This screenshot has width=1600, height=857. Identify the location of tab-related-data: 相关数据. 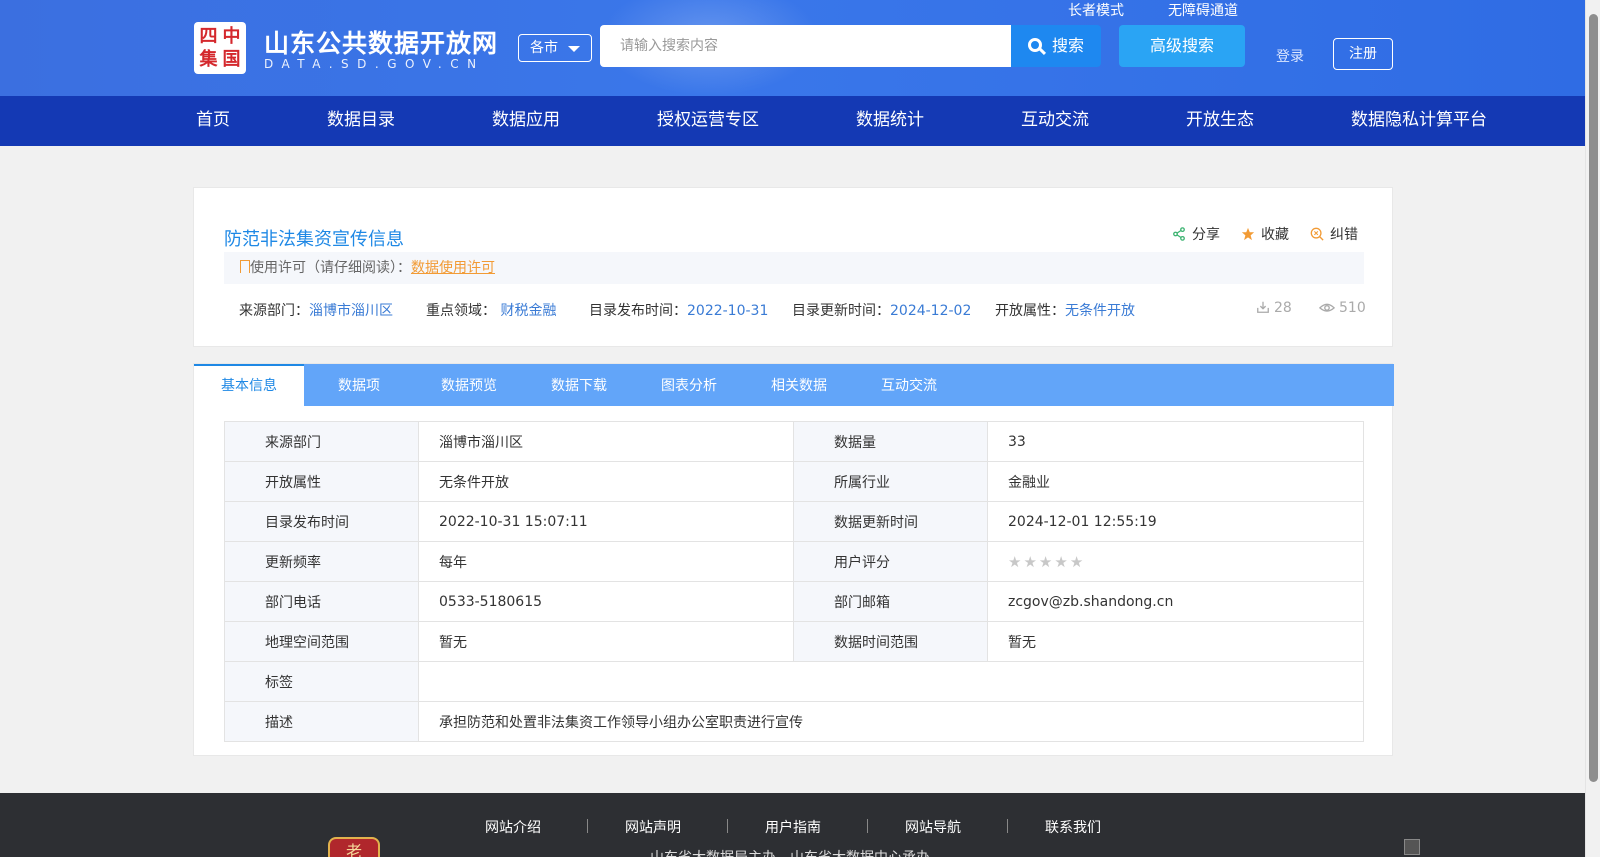
(799, 385).